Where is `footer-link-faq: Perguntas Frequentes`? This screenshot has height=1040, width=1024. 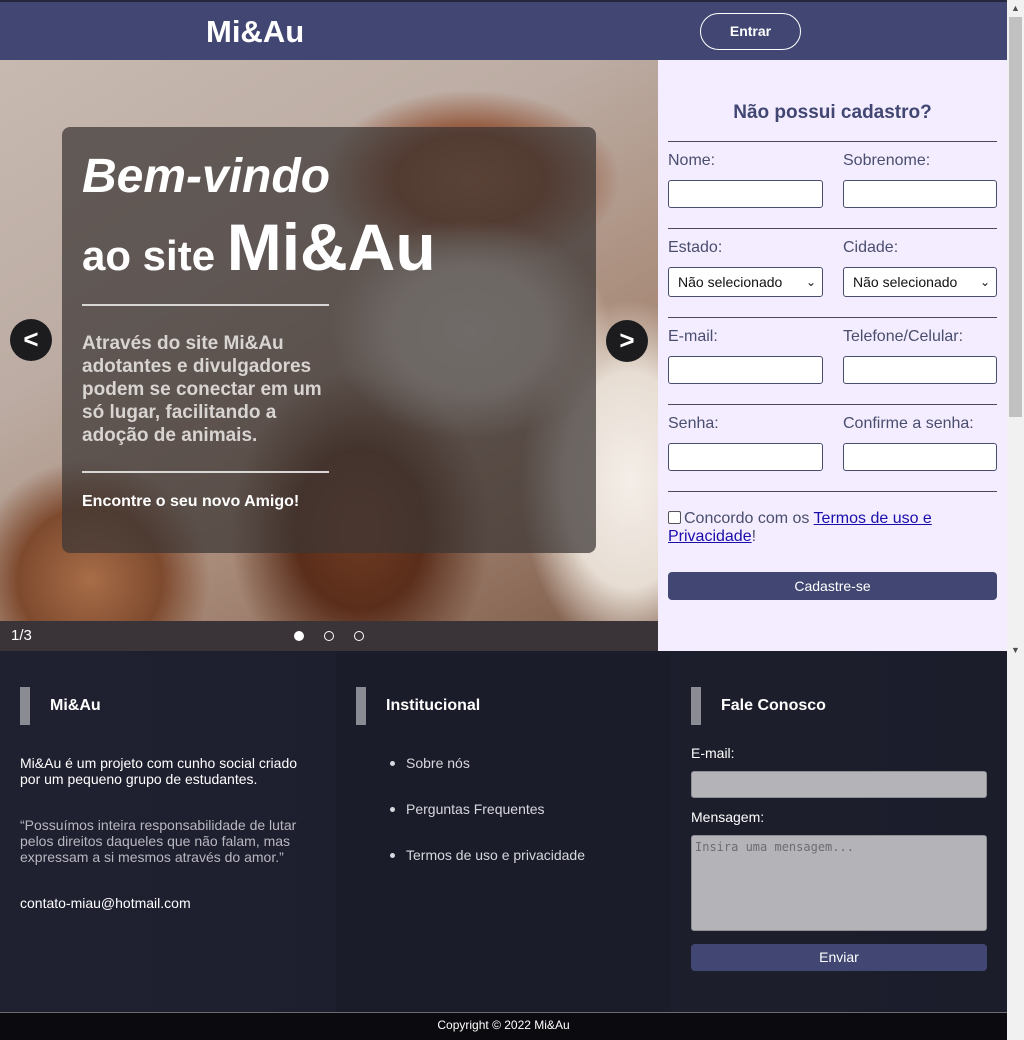
footer-link-faq: Perguntas Frequentes is located at coordinates (485, 809).